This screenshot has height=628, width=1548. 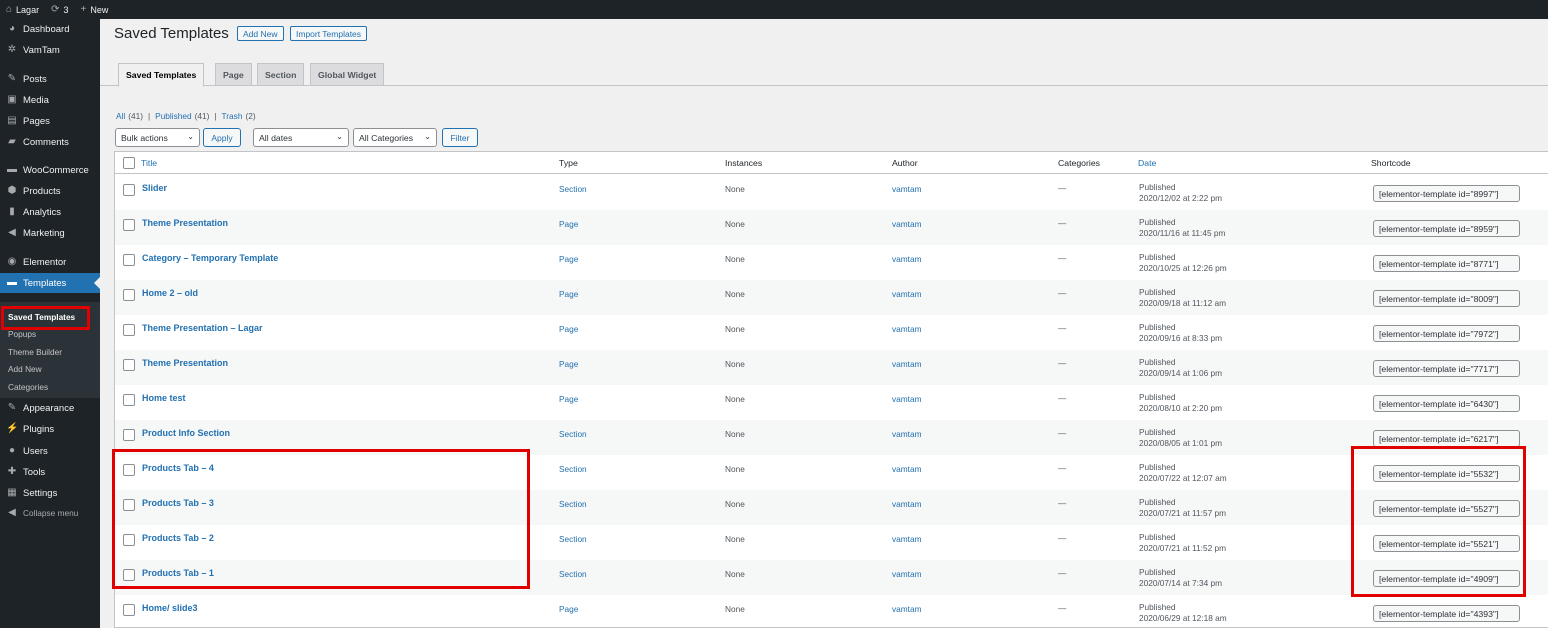 What do you see at coordinates (178, 468) in the screenshot?
I see `template-title-link: Products Tab – 4` at bounding box center [178, 468].